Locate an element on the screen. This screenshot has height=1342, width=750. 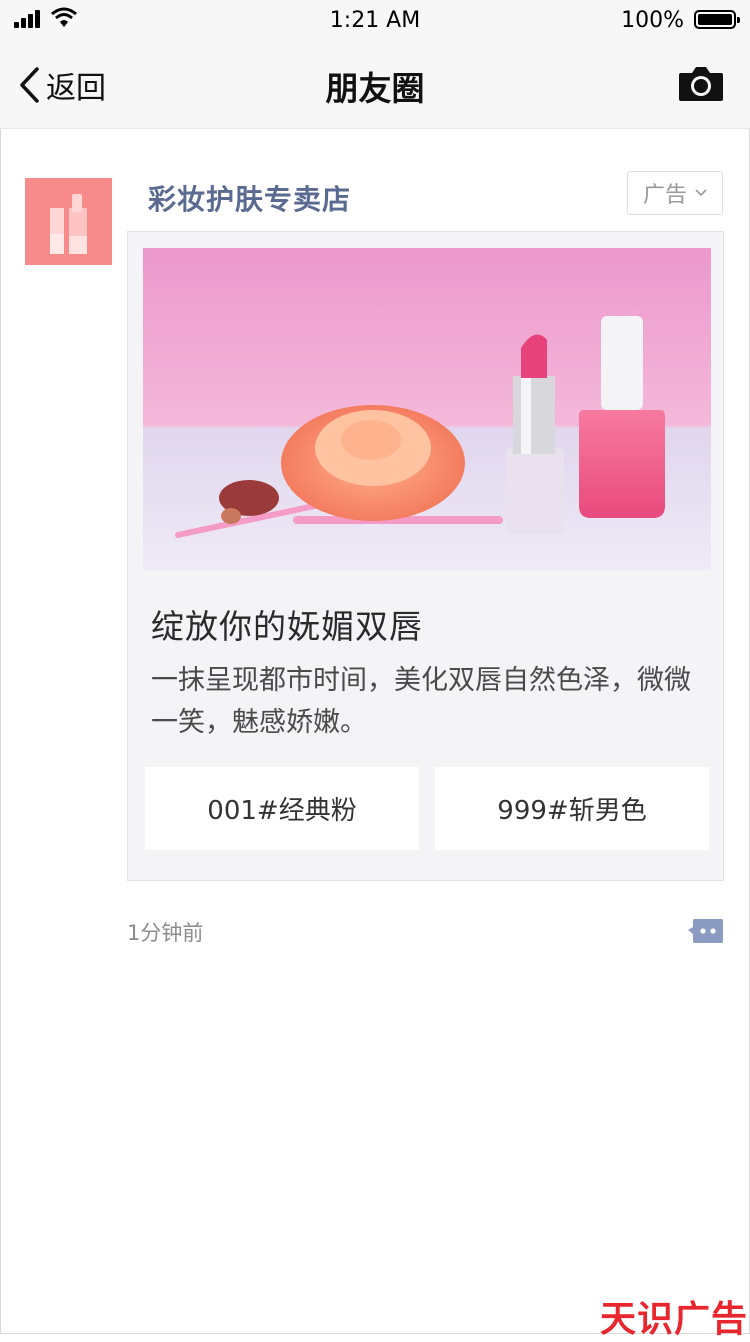
battery-icon is located at coordinates (717, 19).